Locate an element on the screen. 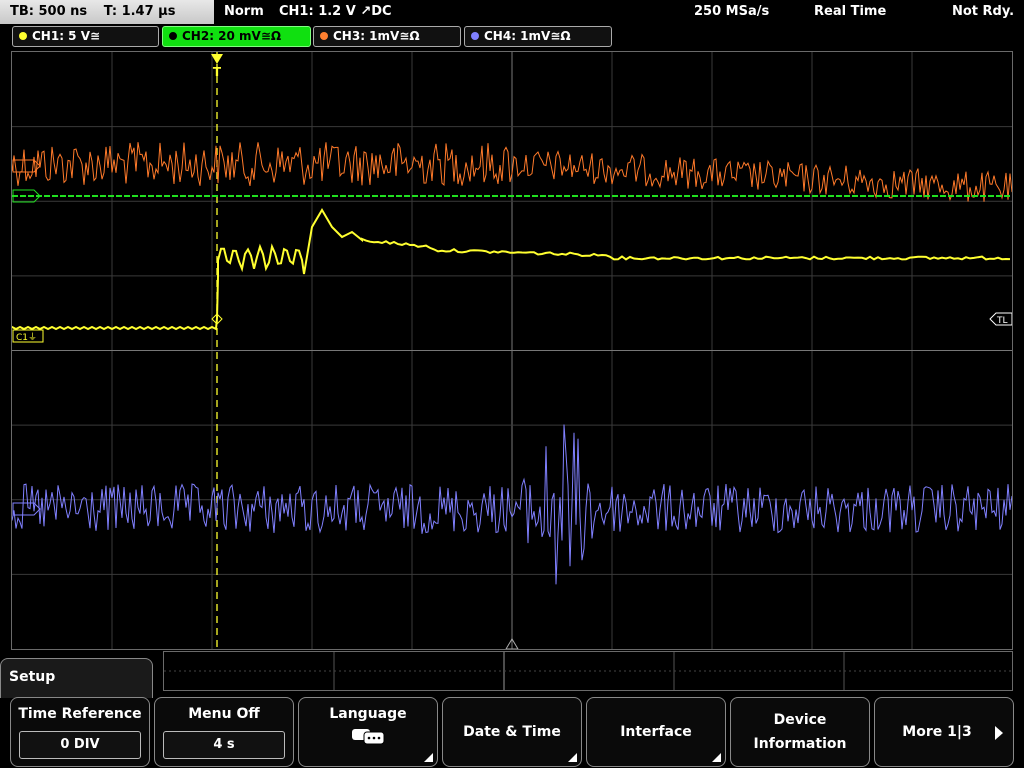  more-button: More 1|3 is located at coordinates (944, 732).